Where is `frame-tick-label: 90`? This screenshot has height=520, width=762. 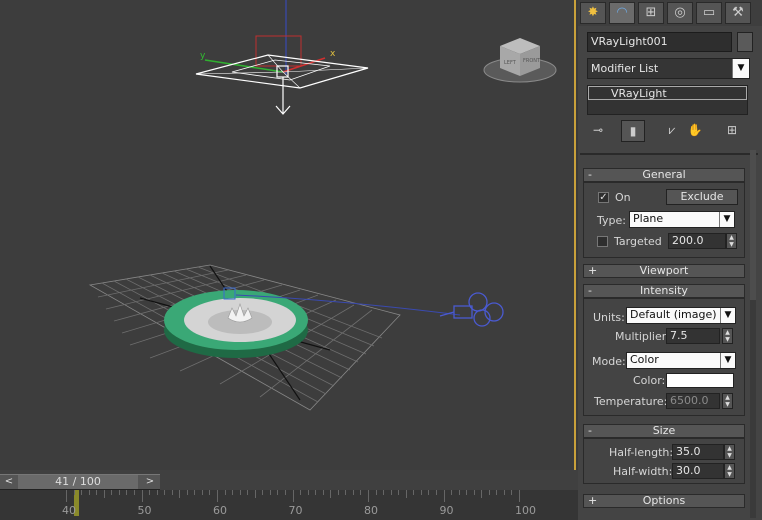 frame-tick-label: 90 is located at coordinates (446, 510).